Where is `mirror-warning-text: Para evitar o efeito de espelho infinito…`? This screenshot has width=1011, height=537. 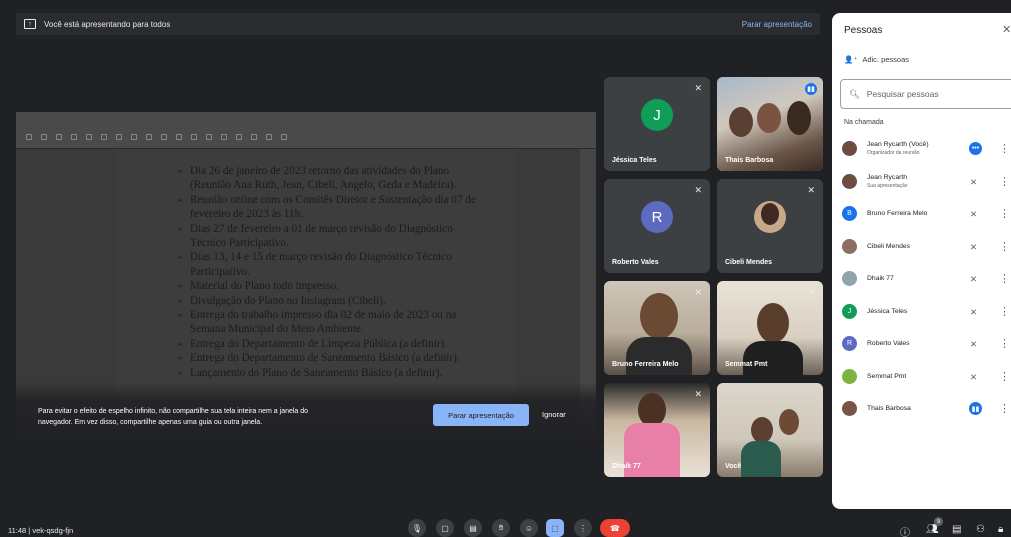 mirror-warning-text: Para evitar o efeito de espelho infinito… is located at coordinates (173, 417).